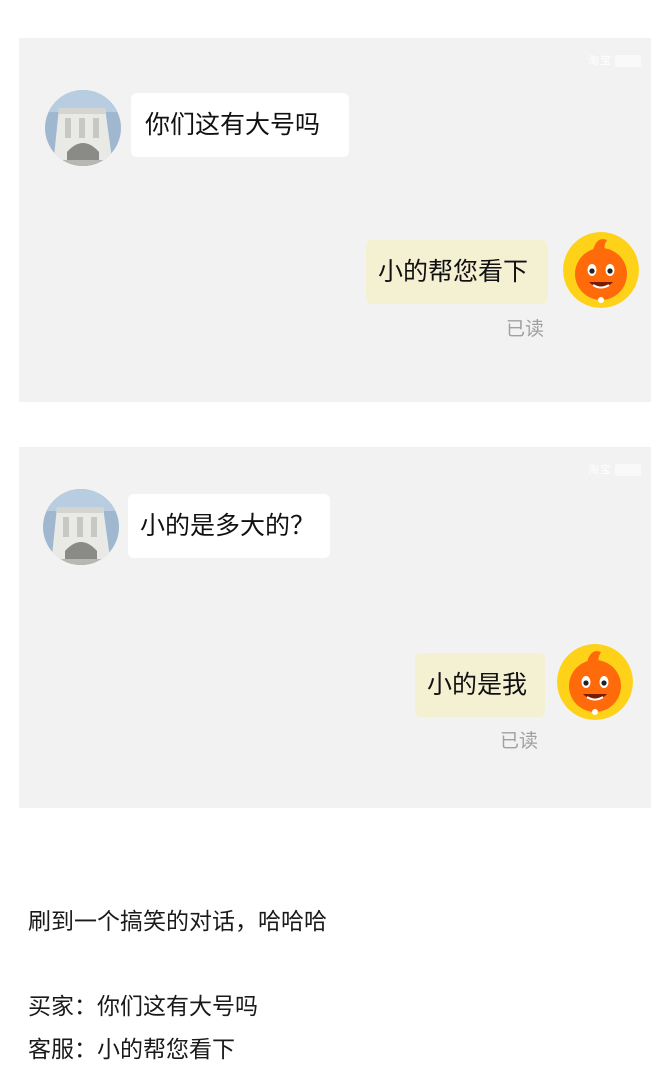 This screenshot has width=664, height=1078. Describe the element at coordinates (143, 1007) in the screenshot. I see `caption-line-buyer: 买家：你们这有大号吗` at that location.